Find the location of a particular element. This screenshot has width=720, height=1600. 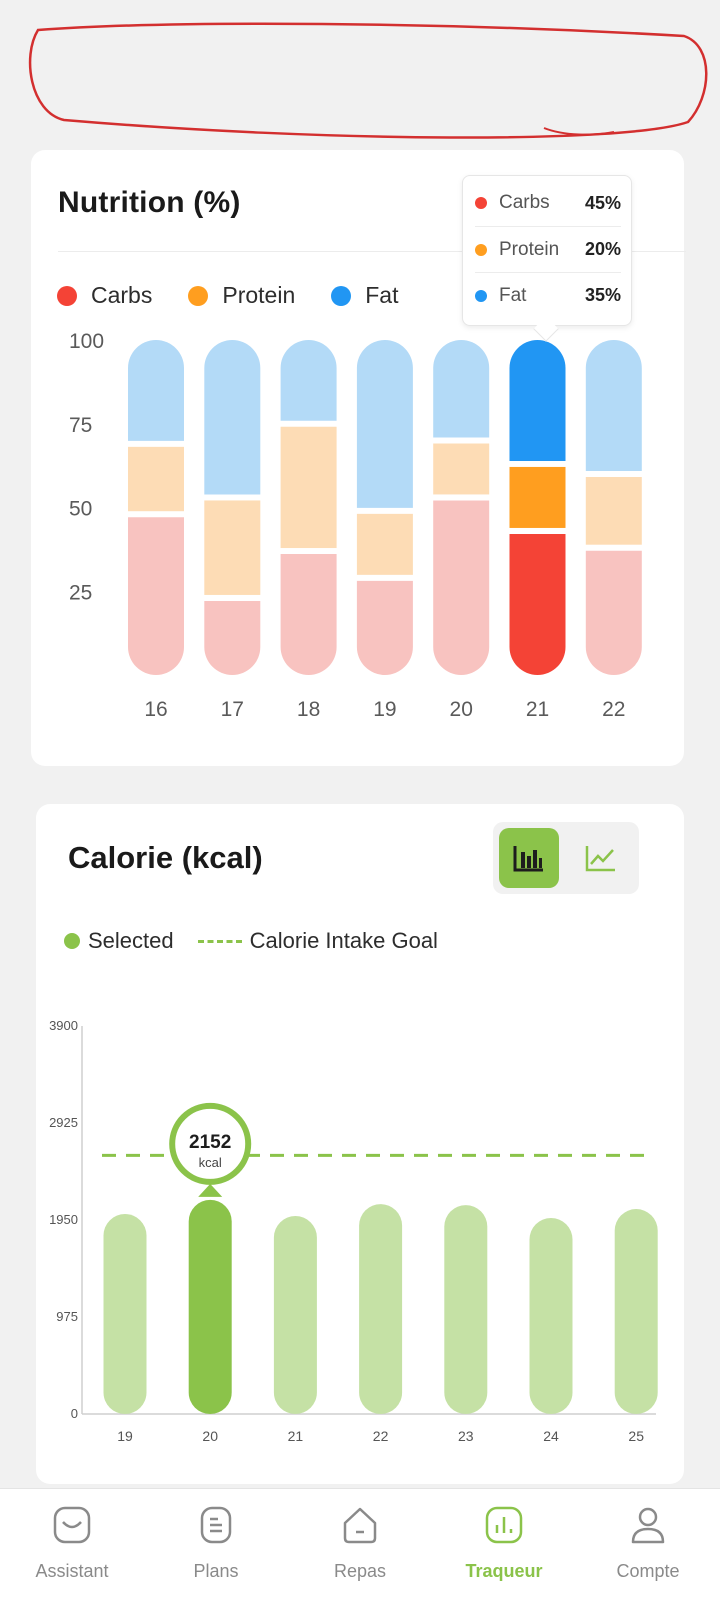

tooltip-value: 45% is located at coordinates (602, 202).